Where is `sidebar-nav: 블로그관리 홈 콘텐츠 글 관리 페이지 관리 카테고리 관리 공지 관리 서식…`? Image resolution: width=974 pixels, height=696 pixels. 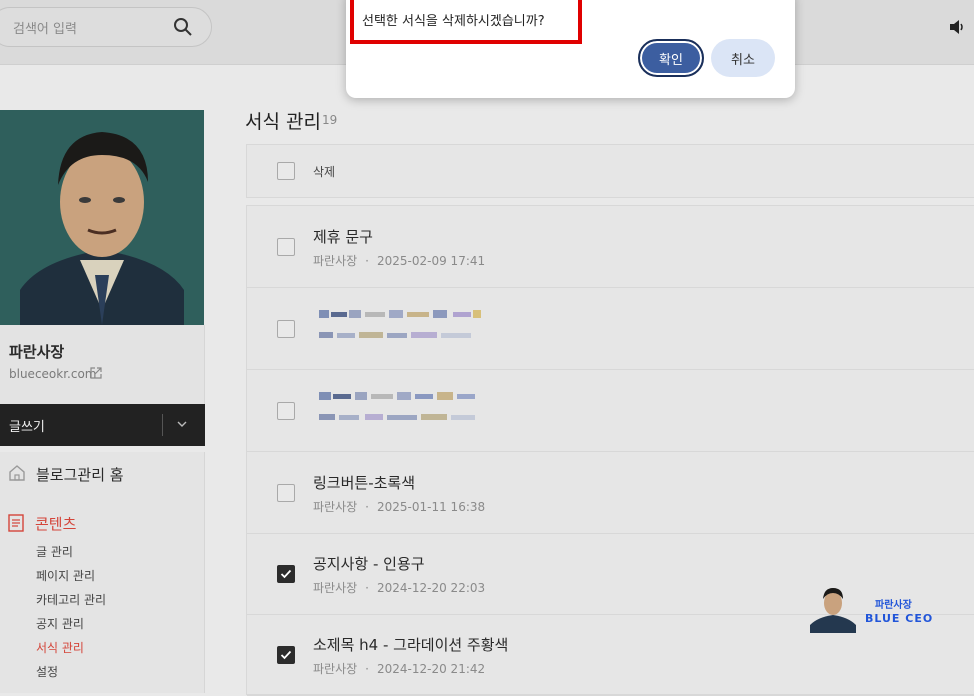
sidebar-nav: 블로그관리 홈 콘텐츠 글 관리 페이지 관리 카테고리 관리 공지 관리 서식… is located at coordinates (102, 572).